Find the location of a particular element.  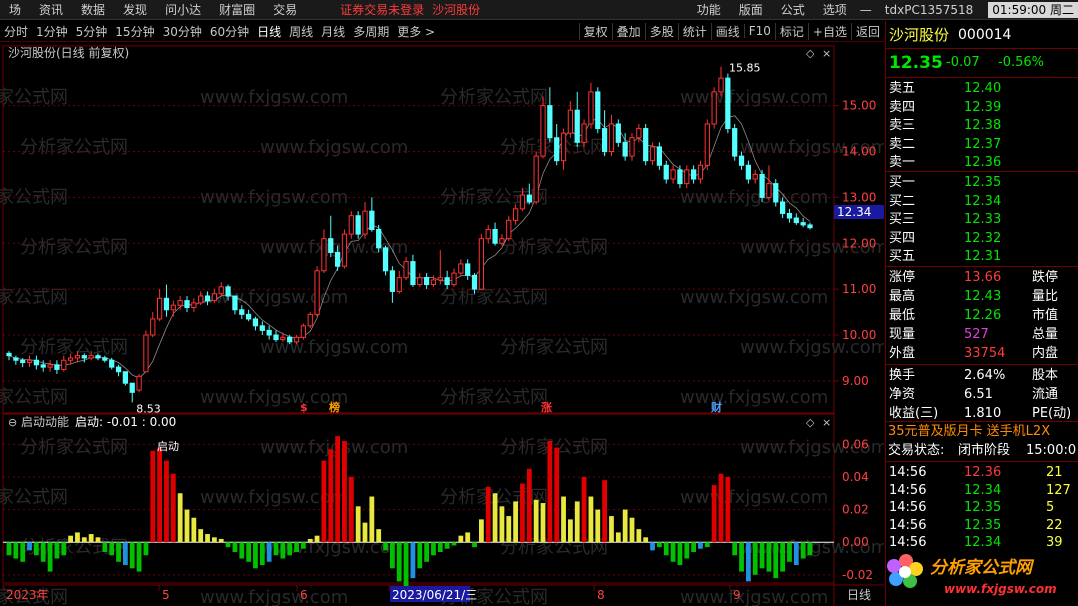

f10-button: F10 is located at coordinates (759, 31).